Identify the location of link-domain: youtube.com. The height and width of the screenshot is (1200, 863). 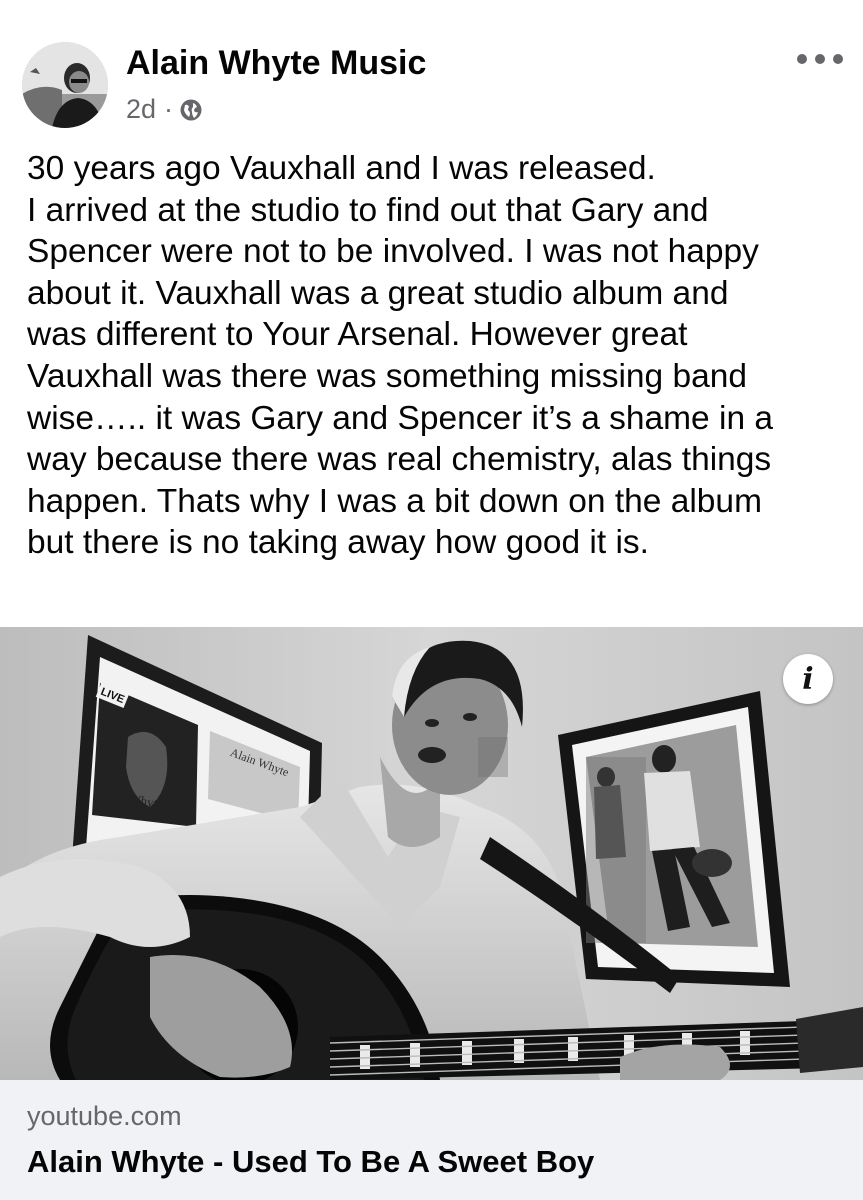
(104, 1116).